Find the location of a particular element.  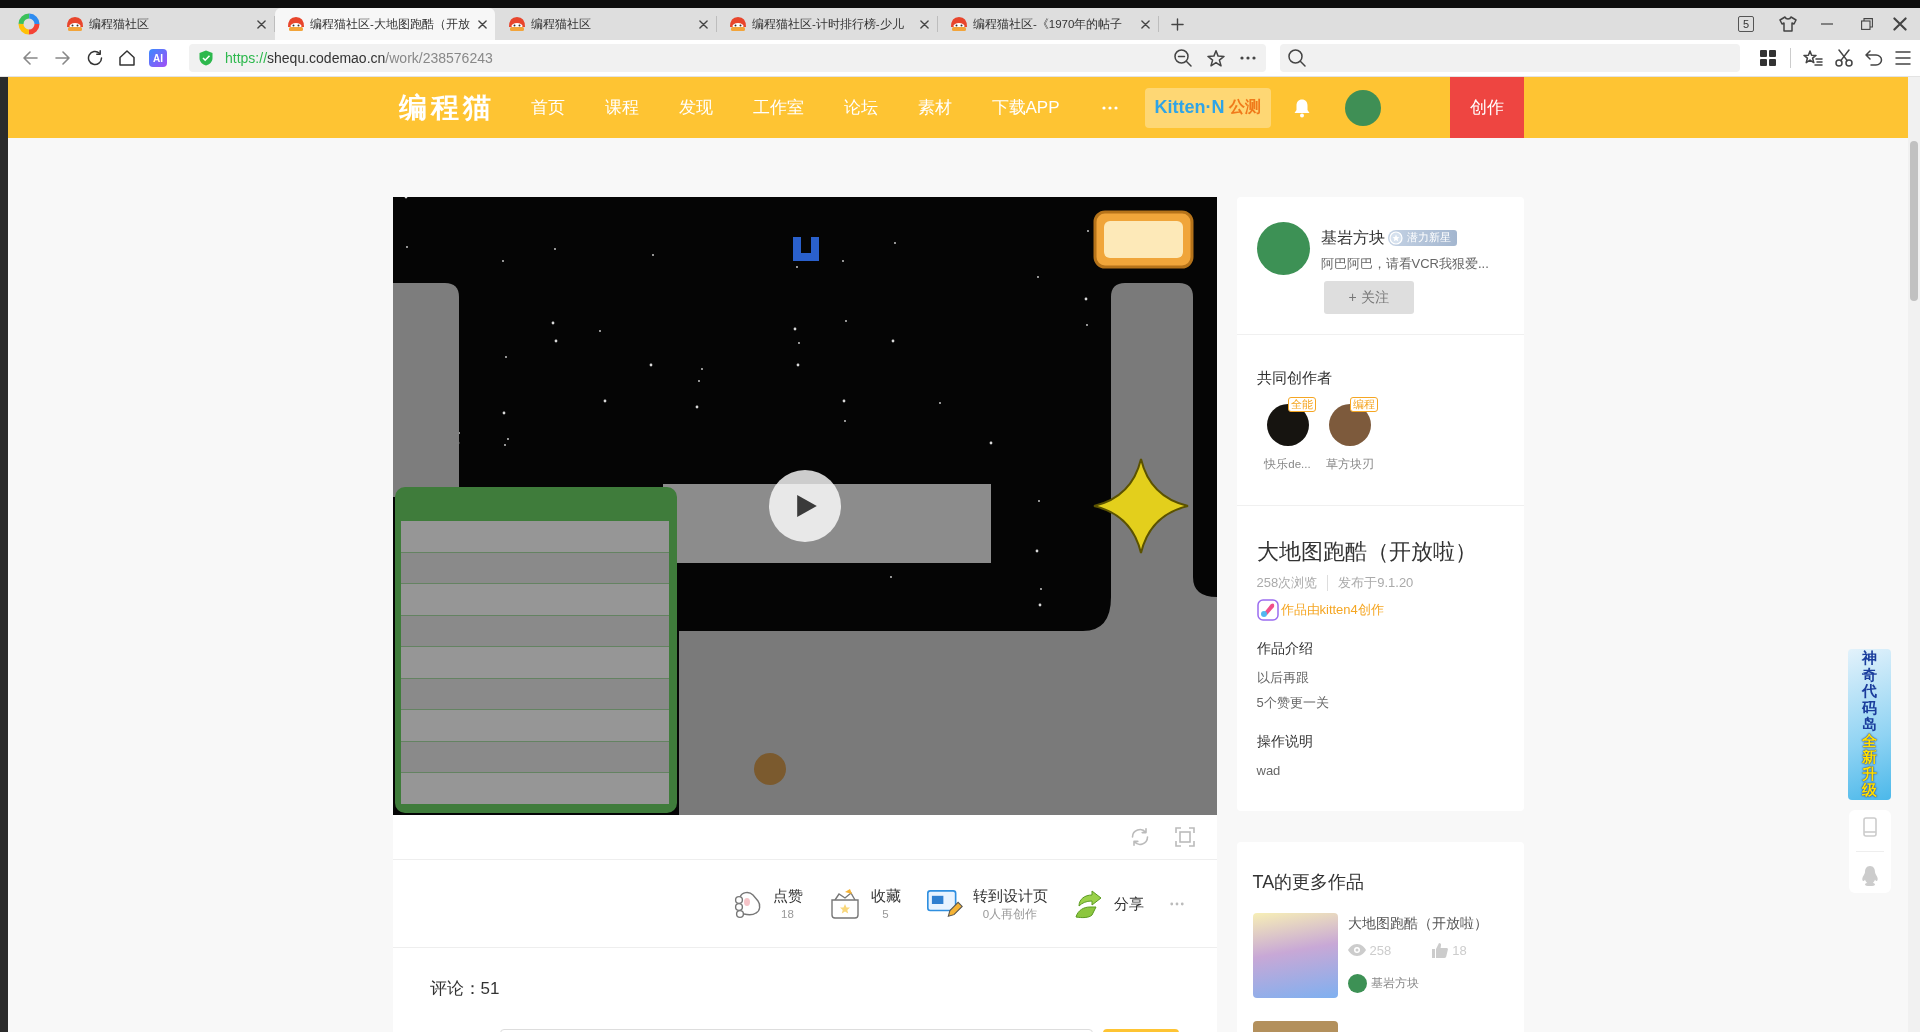

ring-logo-icon is located at coordinates (29, 24).